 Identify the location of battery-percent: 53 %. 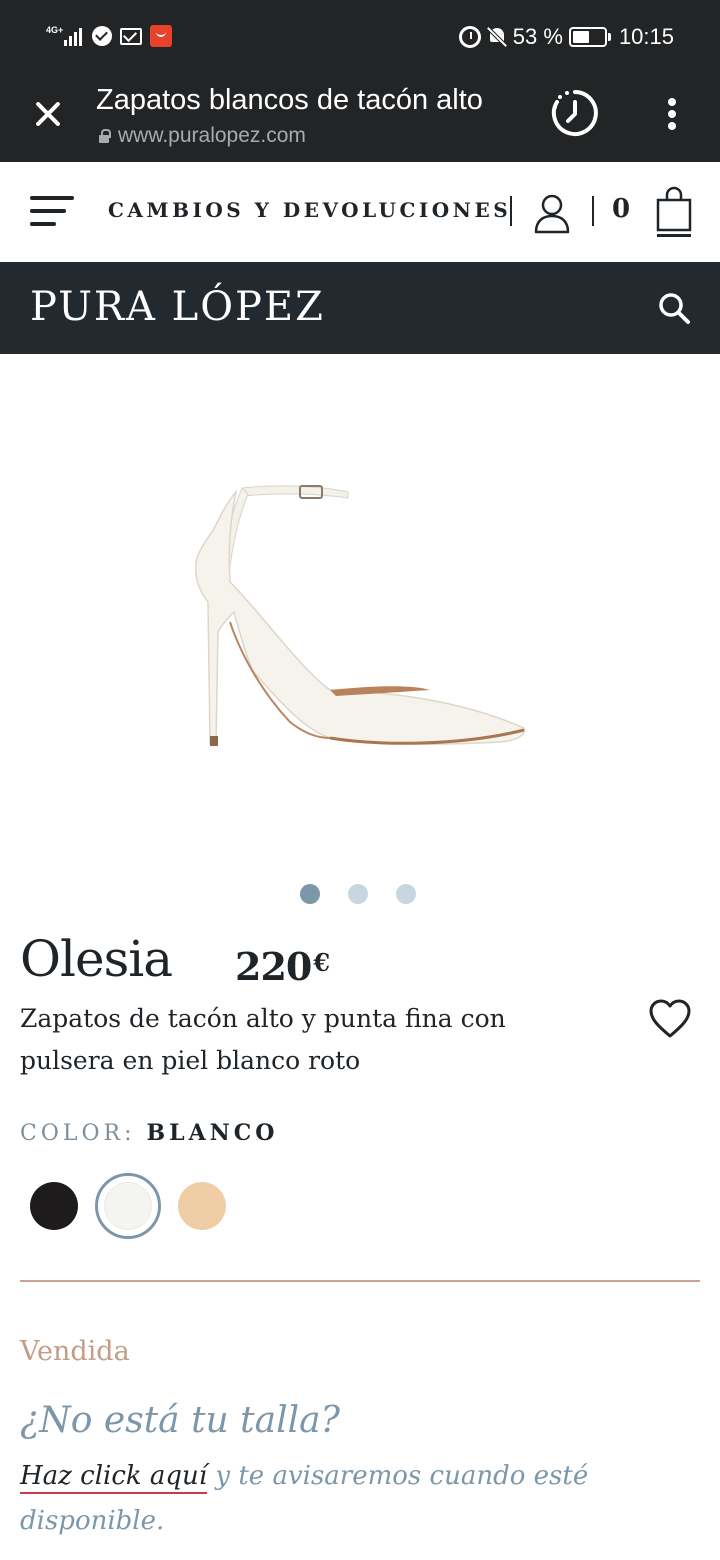
(537, 36).